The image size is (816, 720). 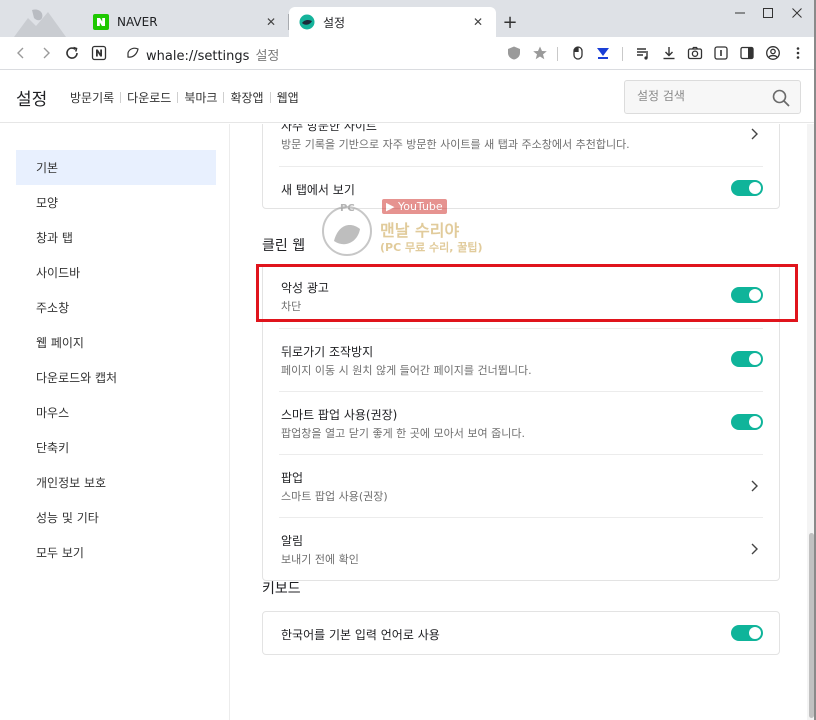 What do you see at coordinates (747, 295) in the screenshot?
I see `malicious-ads-toggle` at bounding box center [747, 295].